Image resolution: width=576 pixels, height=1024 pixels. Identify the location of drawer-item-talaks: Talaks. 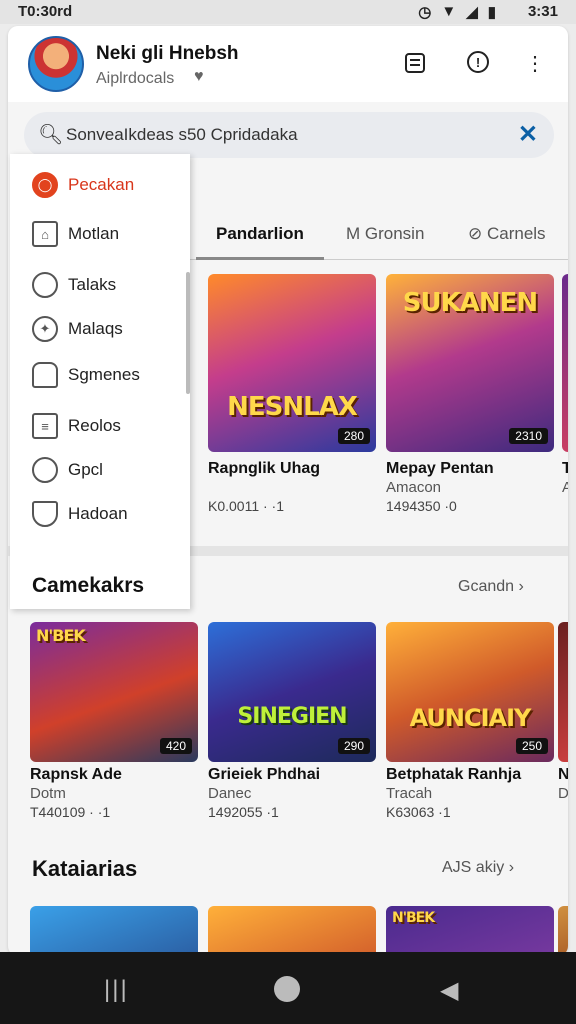
(100, 285).